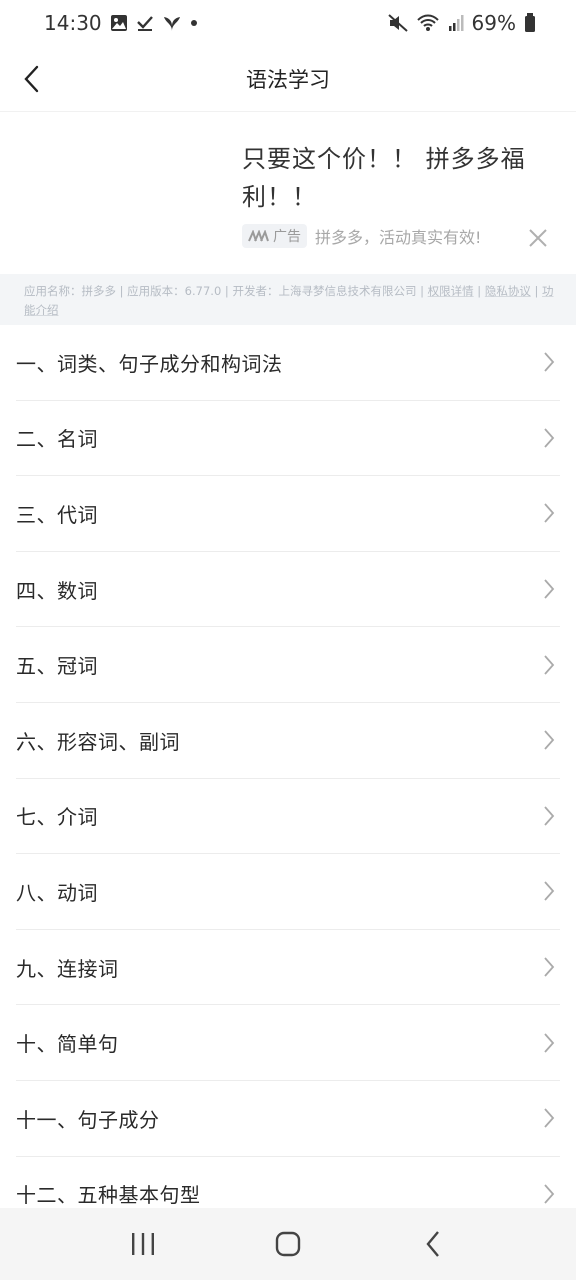  Describe the element at coordinates (288, 363) in the screenshot. I see `list-item: 一、词类、句子成分和构词法` at that location.